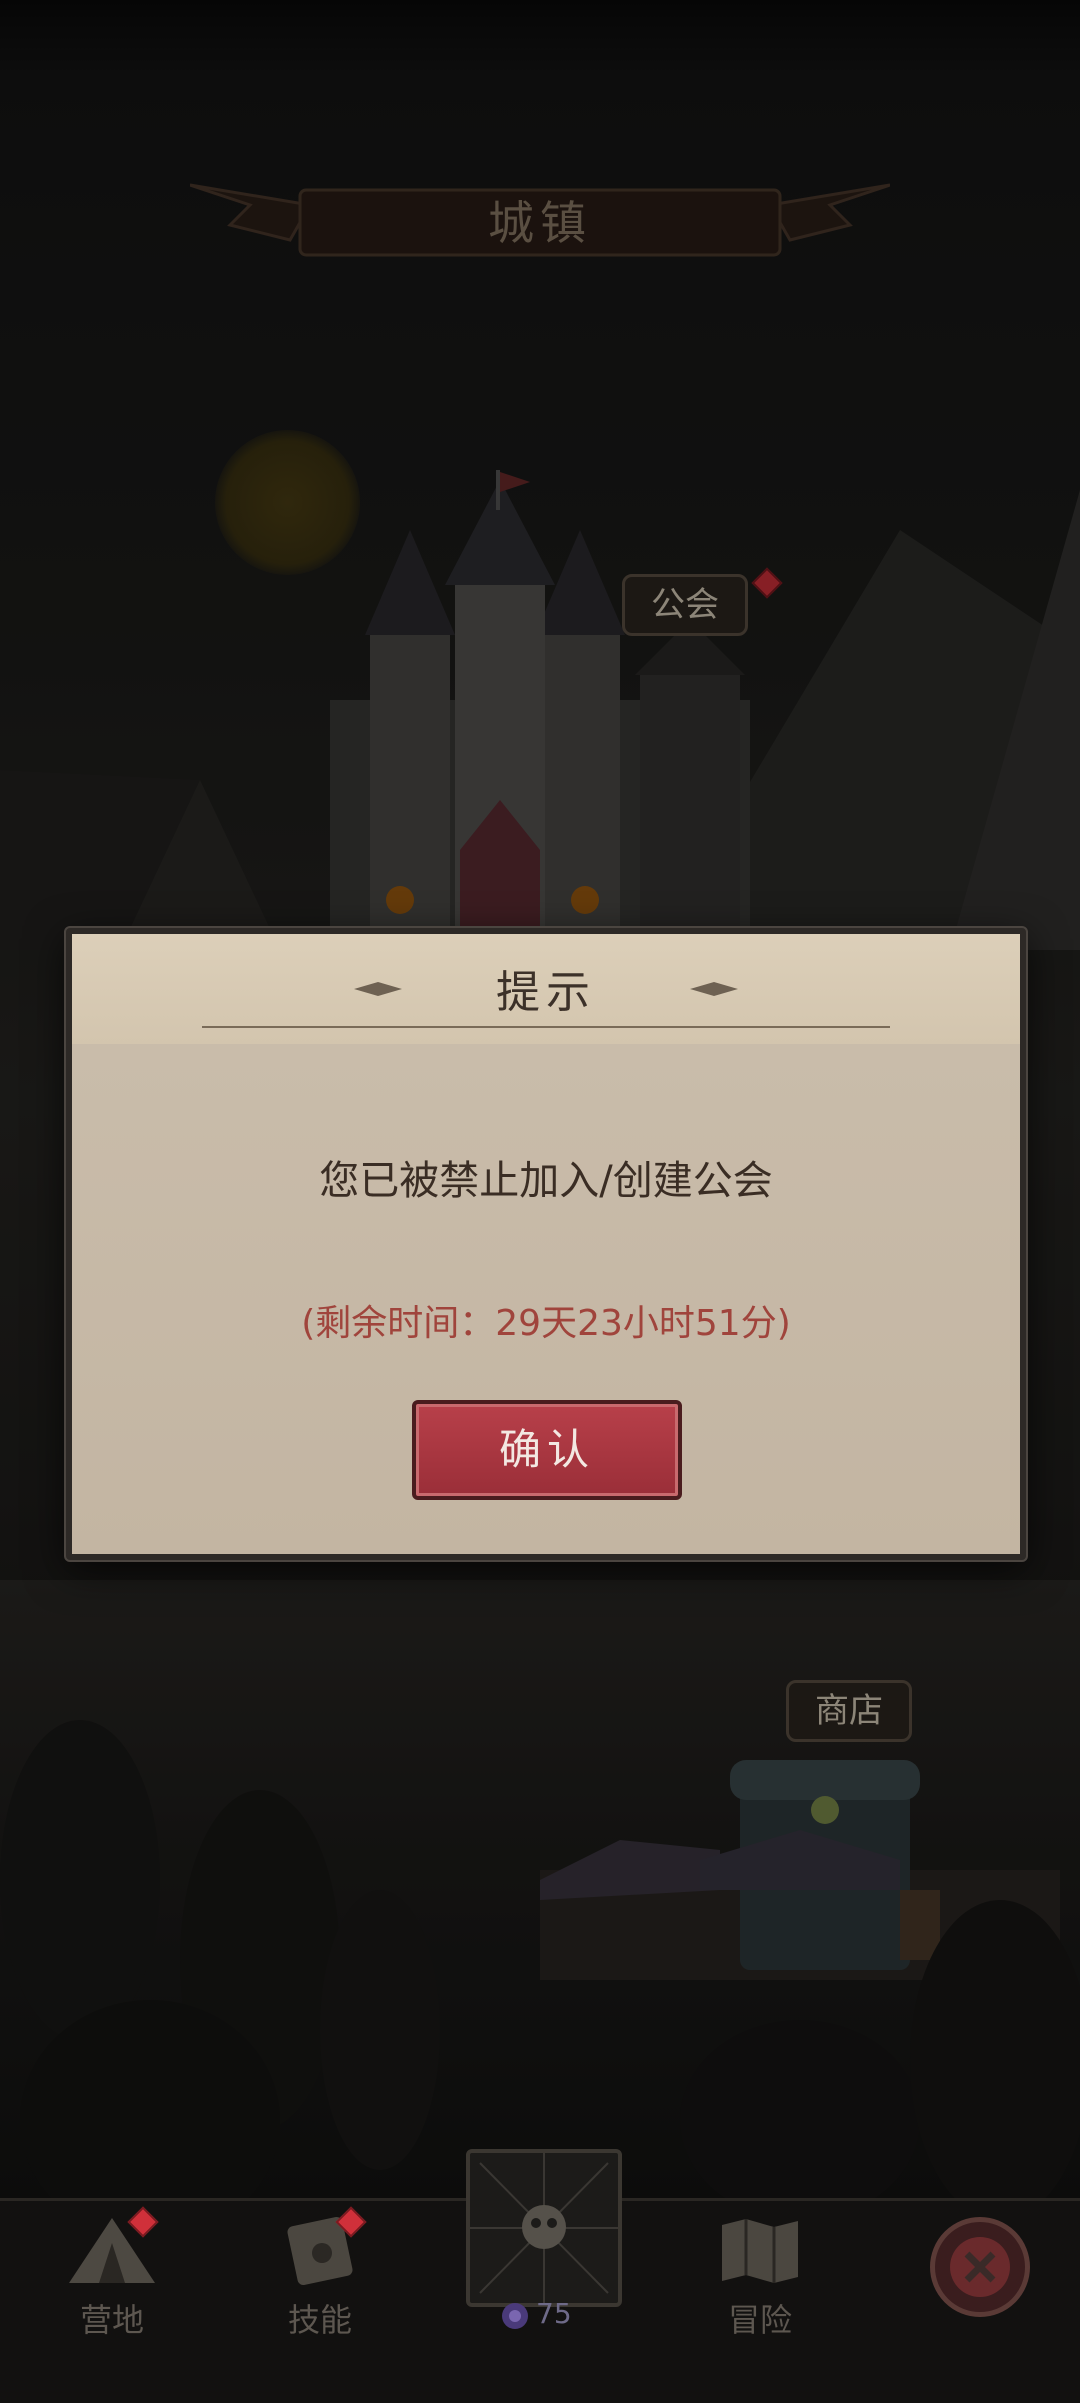  I want to click on energy-counter: 75, so click(550, 2317).